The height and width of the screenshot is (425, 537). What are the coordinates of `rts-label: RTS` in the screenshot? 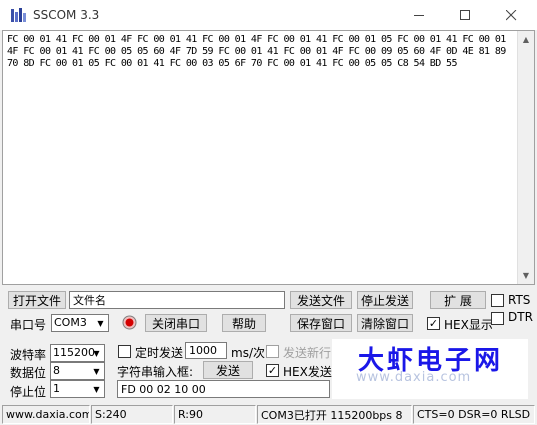 It's located at (519, 300).